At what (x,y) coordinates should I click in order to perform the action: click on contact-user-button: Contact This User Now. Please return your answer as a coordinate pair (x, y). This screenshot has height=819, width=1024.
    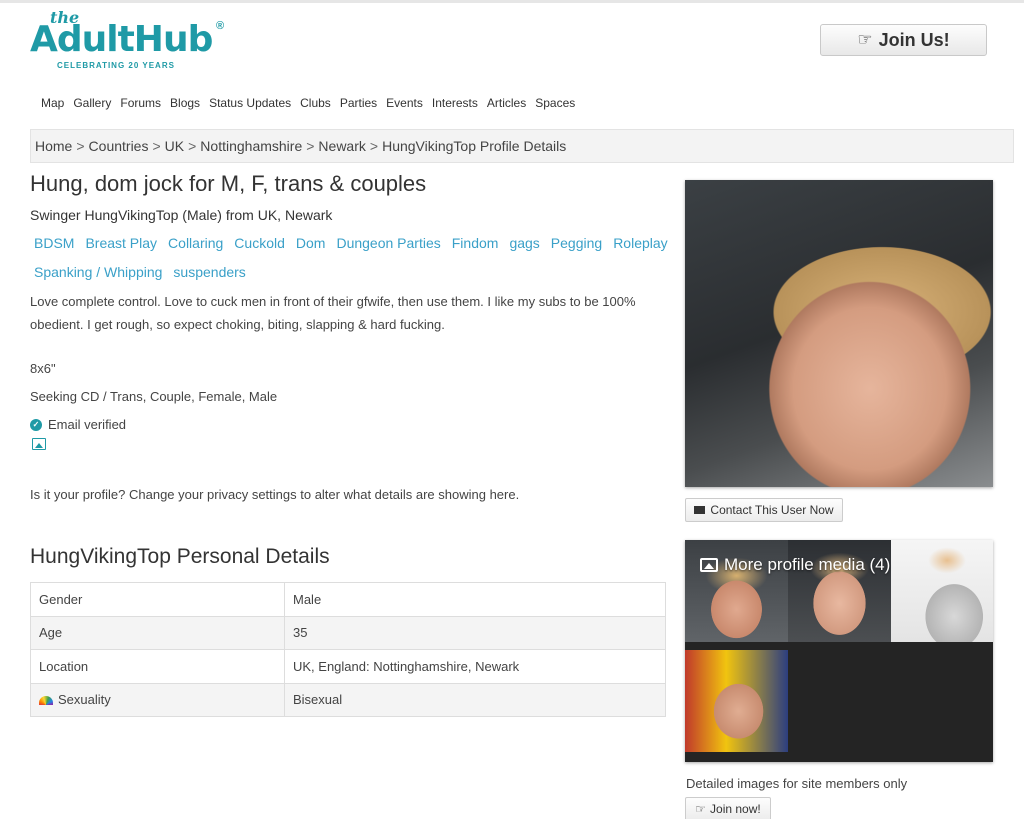
    Looking at the image, I should click on (764, 510).